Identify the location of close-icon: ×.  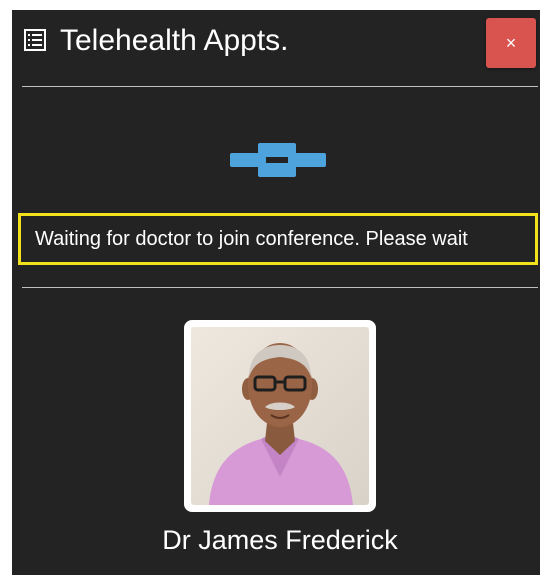
(511, 43).